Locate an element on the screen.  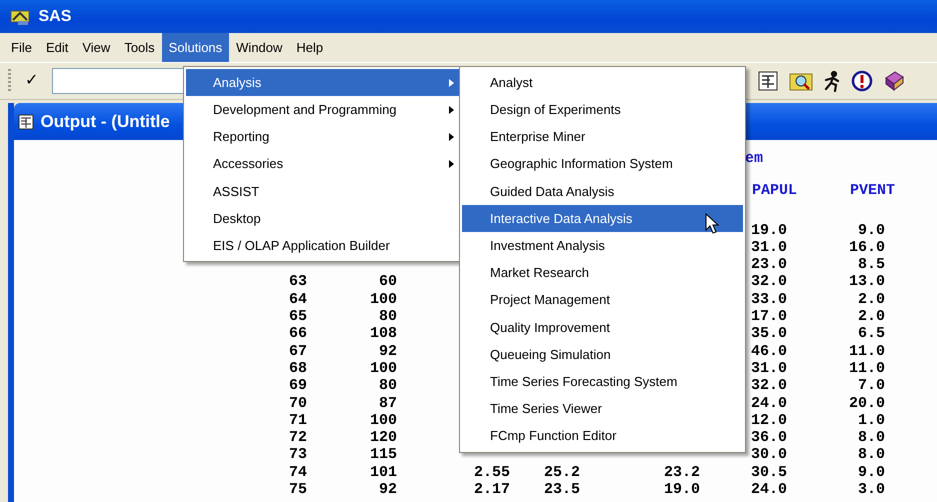
table-cell: 64 is located at coordinates (297, 299).